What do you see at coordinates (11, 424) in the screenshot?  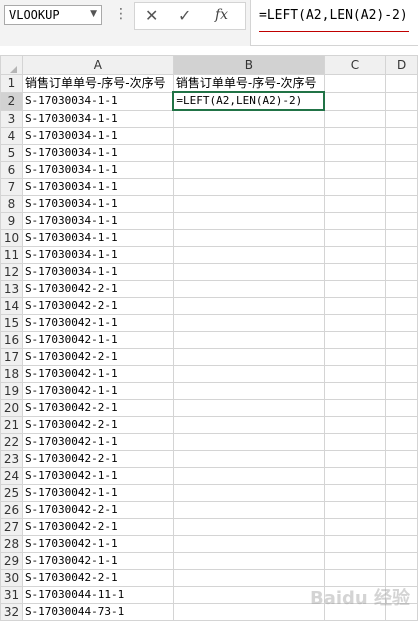 I see `row-header: 21` at bounding box center [11, 424].